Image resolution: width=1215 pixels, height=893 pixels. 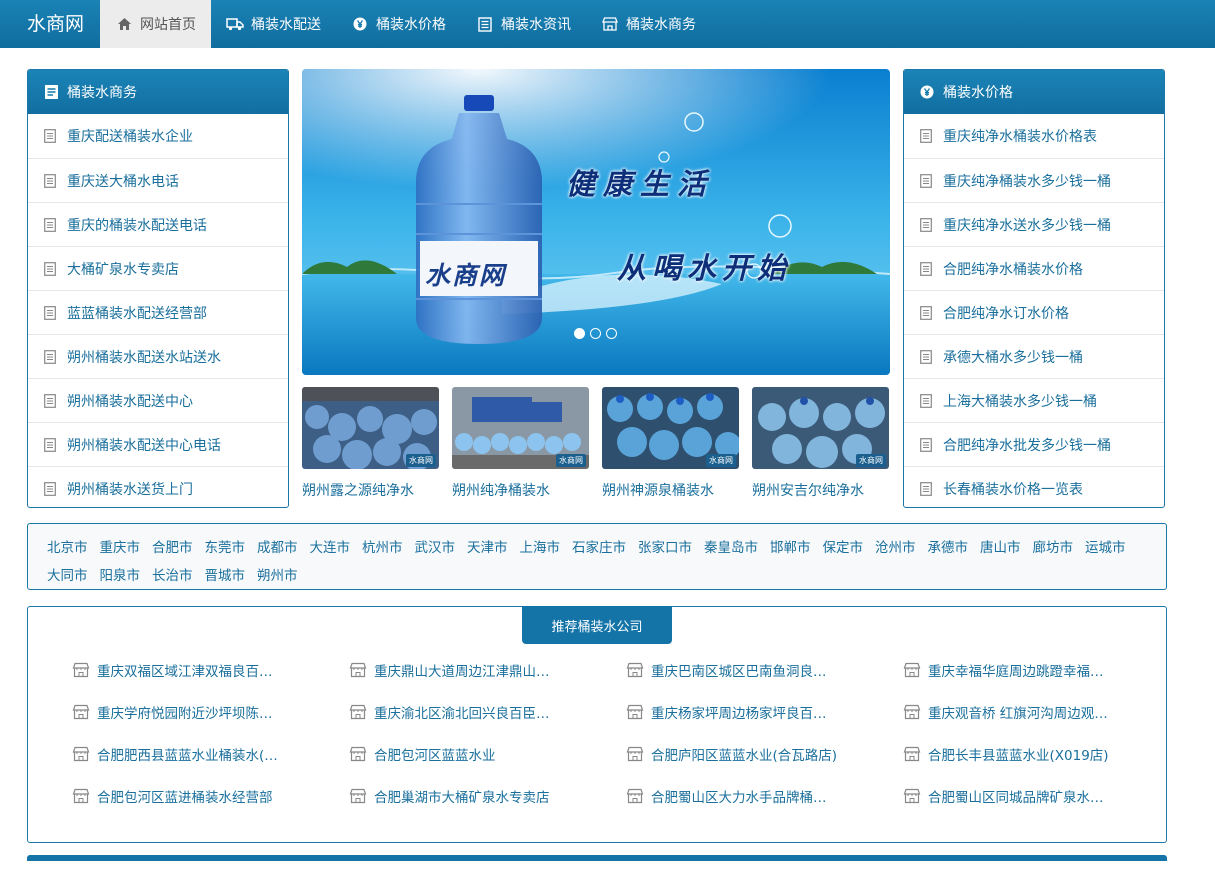 What do you see at coordinates (158, 268) in the screenshot?
I see `business-list-item: 大桶矿泉水专卖店` at bounding box center [158, 268].